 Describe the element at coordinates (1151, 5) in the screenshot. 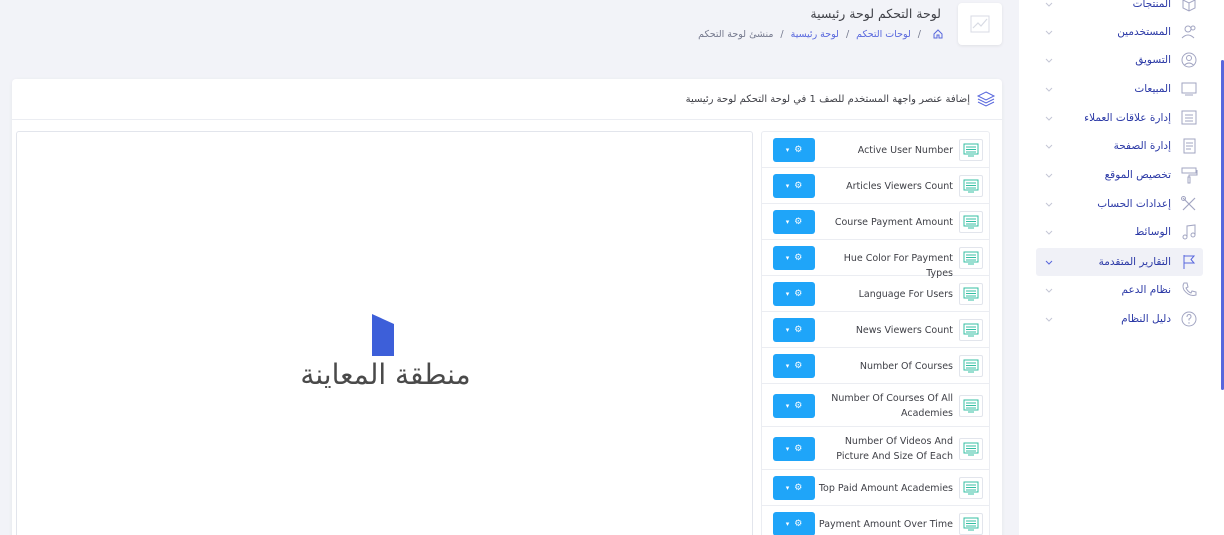

I see `sidebar-item-label: المنتجات` at that location.